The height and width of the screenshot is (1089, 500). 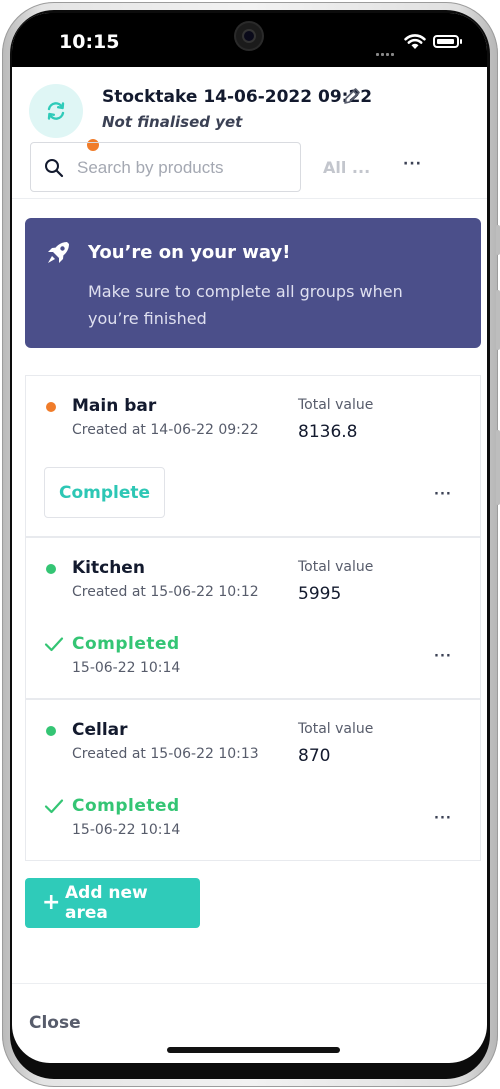 What do you see at coordinates (352, 96) in the screenshot?
I see `pencil-icon` at bounding box center [352, 96].